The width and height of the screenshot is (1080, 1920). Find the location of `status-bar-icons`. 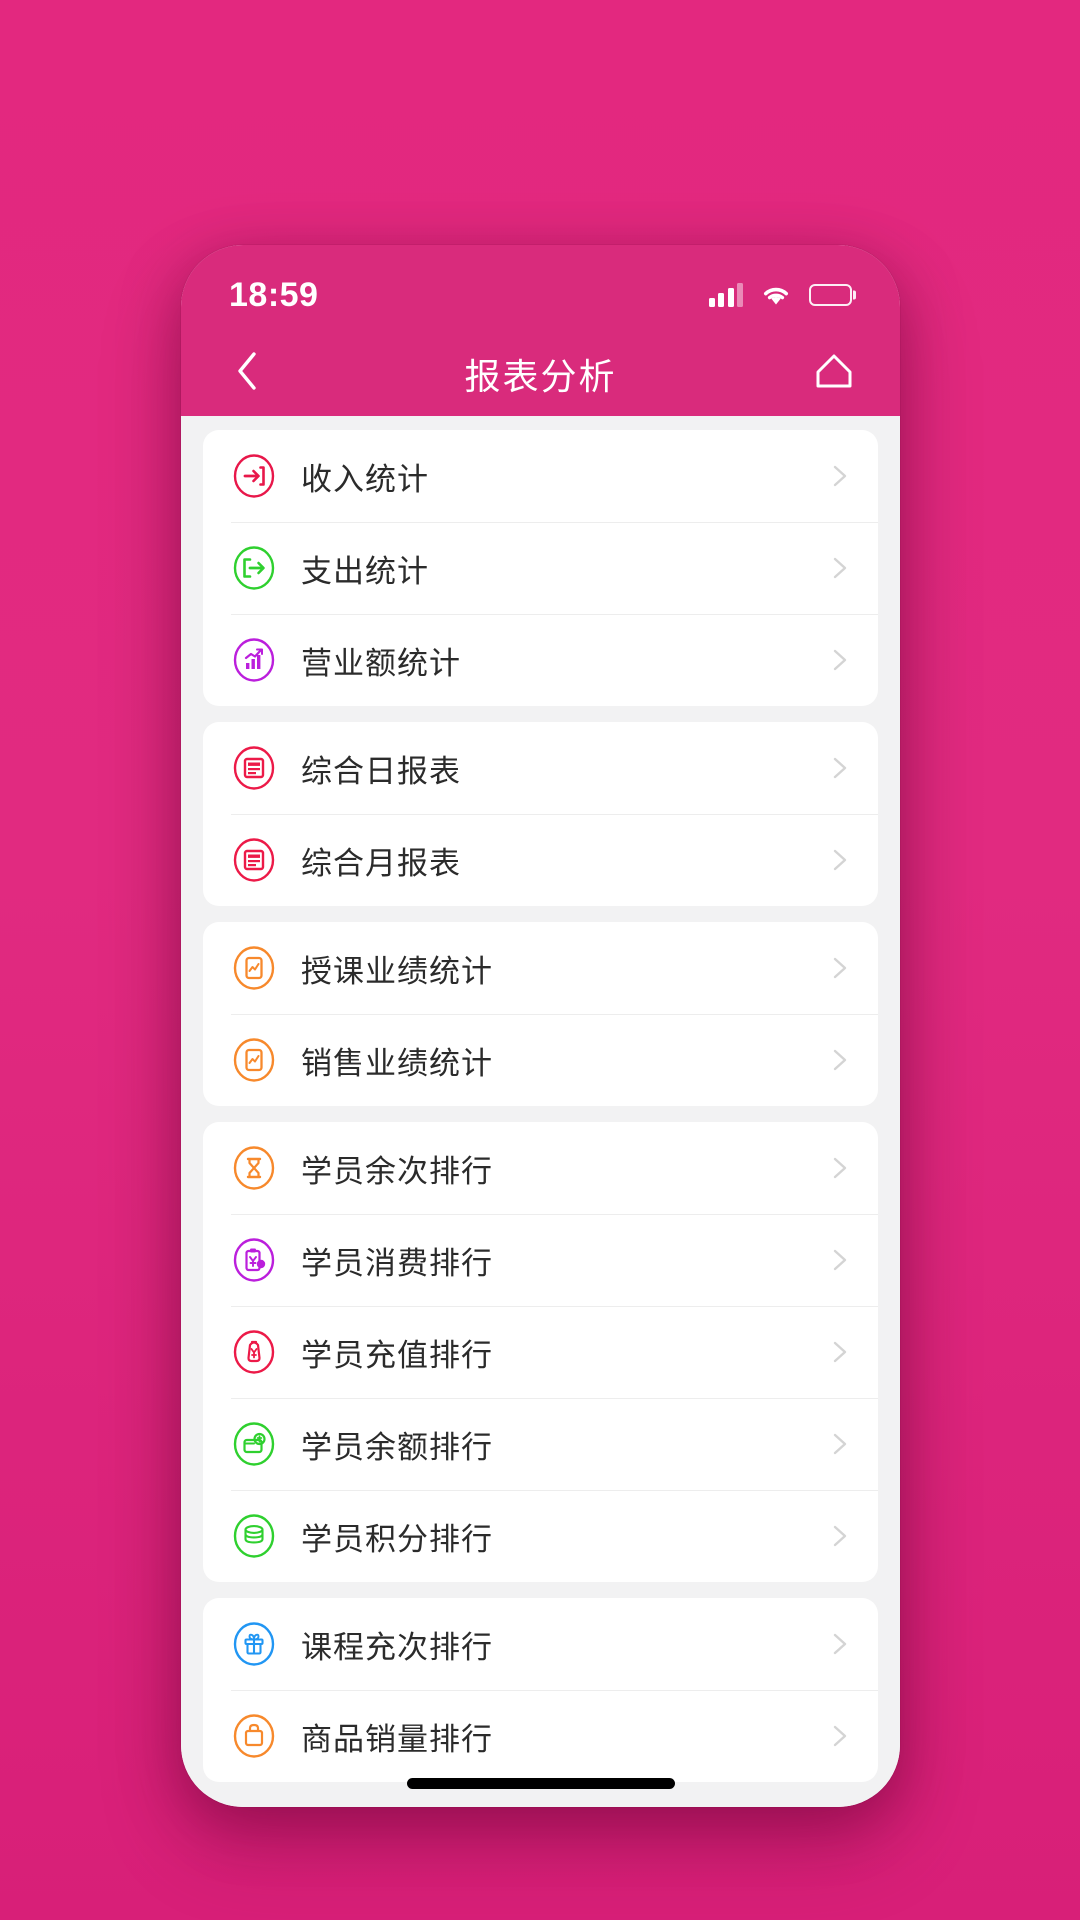

status-bar-icons is located at coordinates (780, 295).